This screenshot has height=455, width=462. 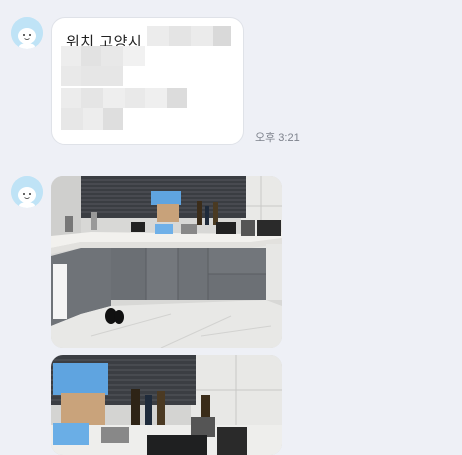 I want to click on kitchen-photo-icon, so click(x=166, y=405).